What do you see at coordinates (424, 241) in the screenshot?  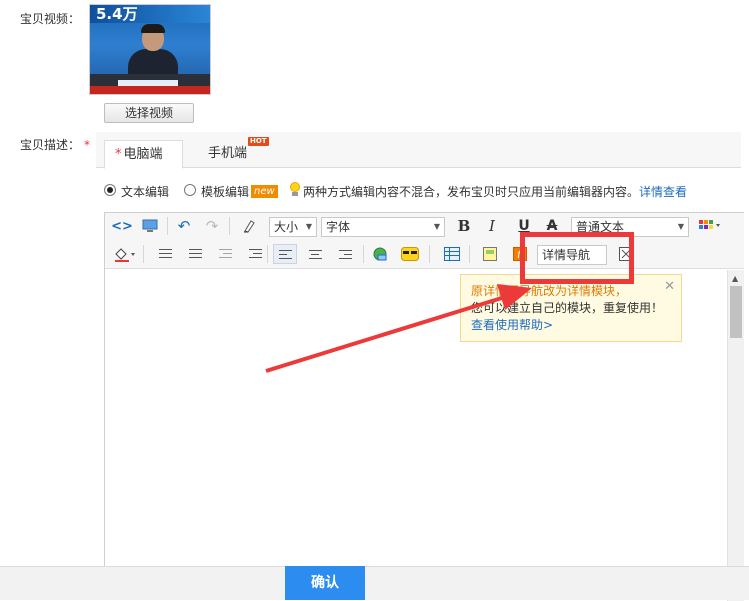 I see `editor-toolbar: <> ↶ ↷ 大小 ▼ 字体 ▼ B I U A 普通文本 ▼ f 详情导航` at bounding box center [424, 241].